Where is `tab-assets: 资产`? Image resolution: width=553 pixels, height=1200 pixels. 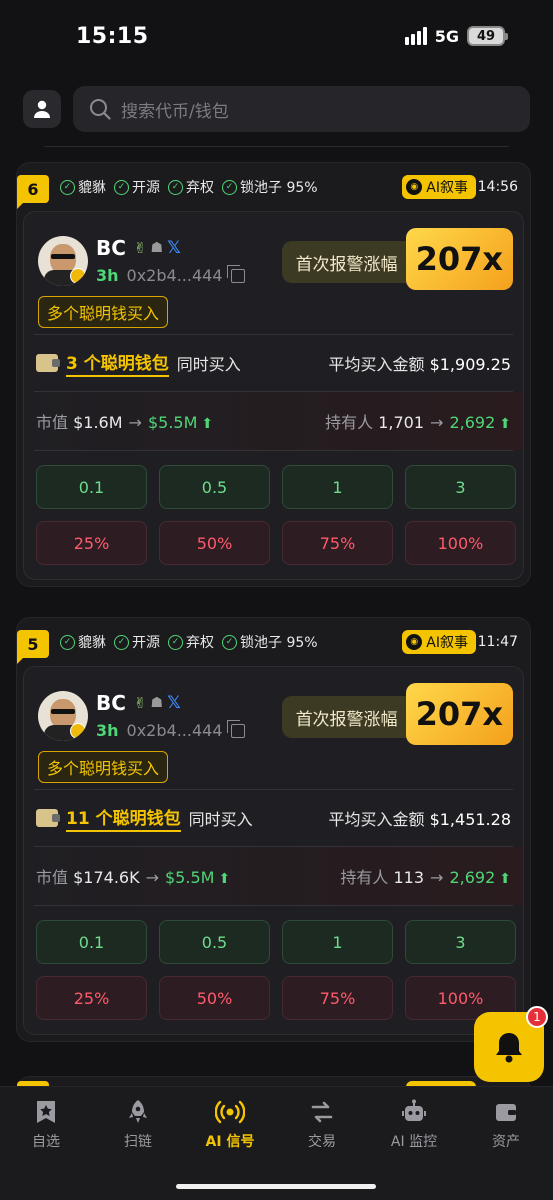
tab-assets: 资产 is located at coordinates (506, 1125).